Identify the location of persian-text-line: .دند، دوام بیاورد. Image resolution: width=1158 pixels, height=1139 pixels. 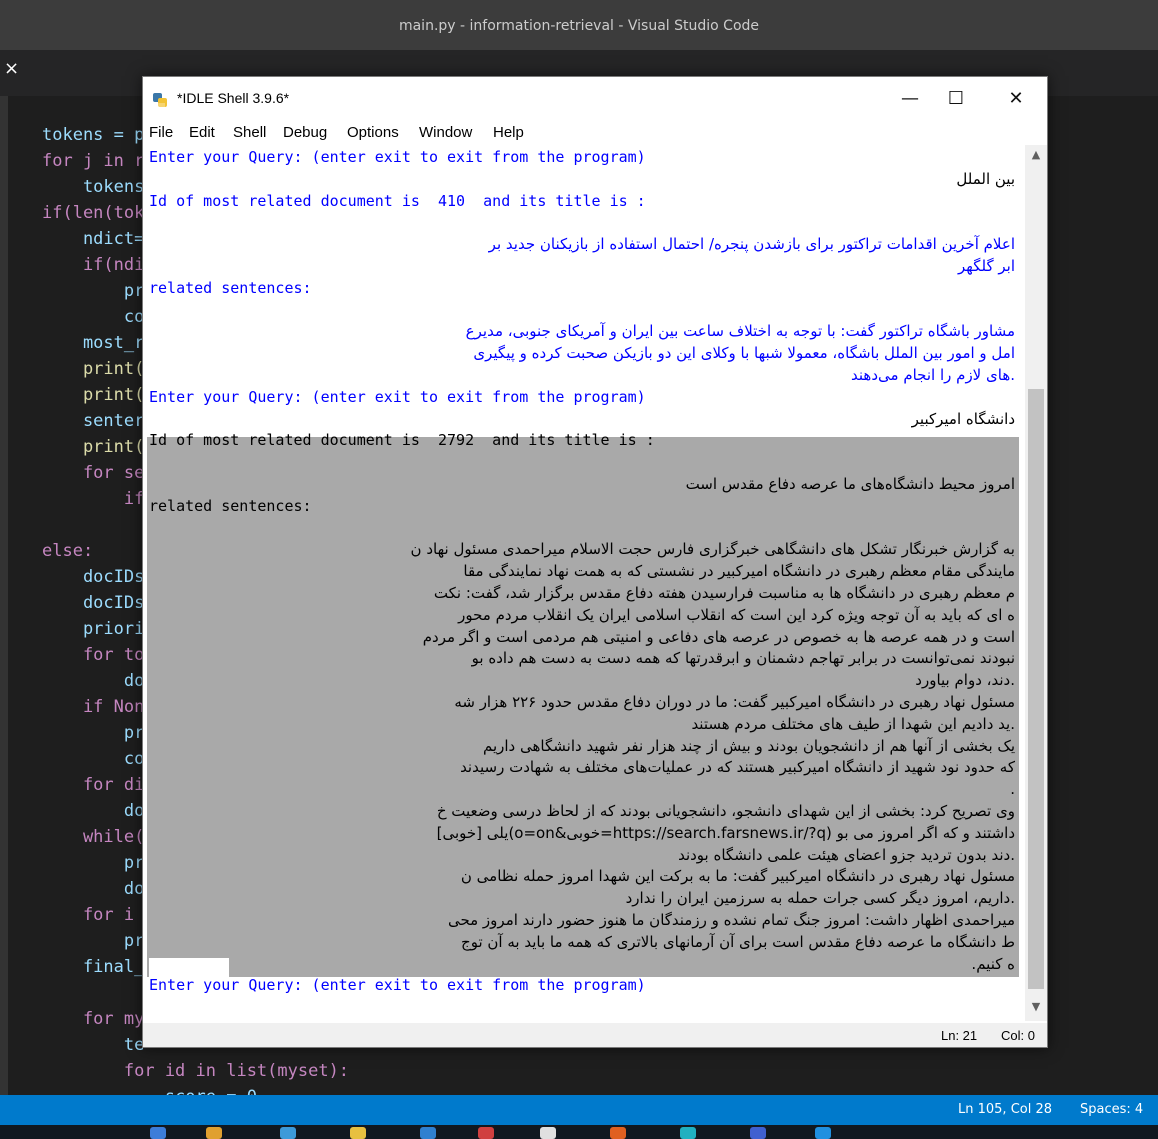
(965, 680).